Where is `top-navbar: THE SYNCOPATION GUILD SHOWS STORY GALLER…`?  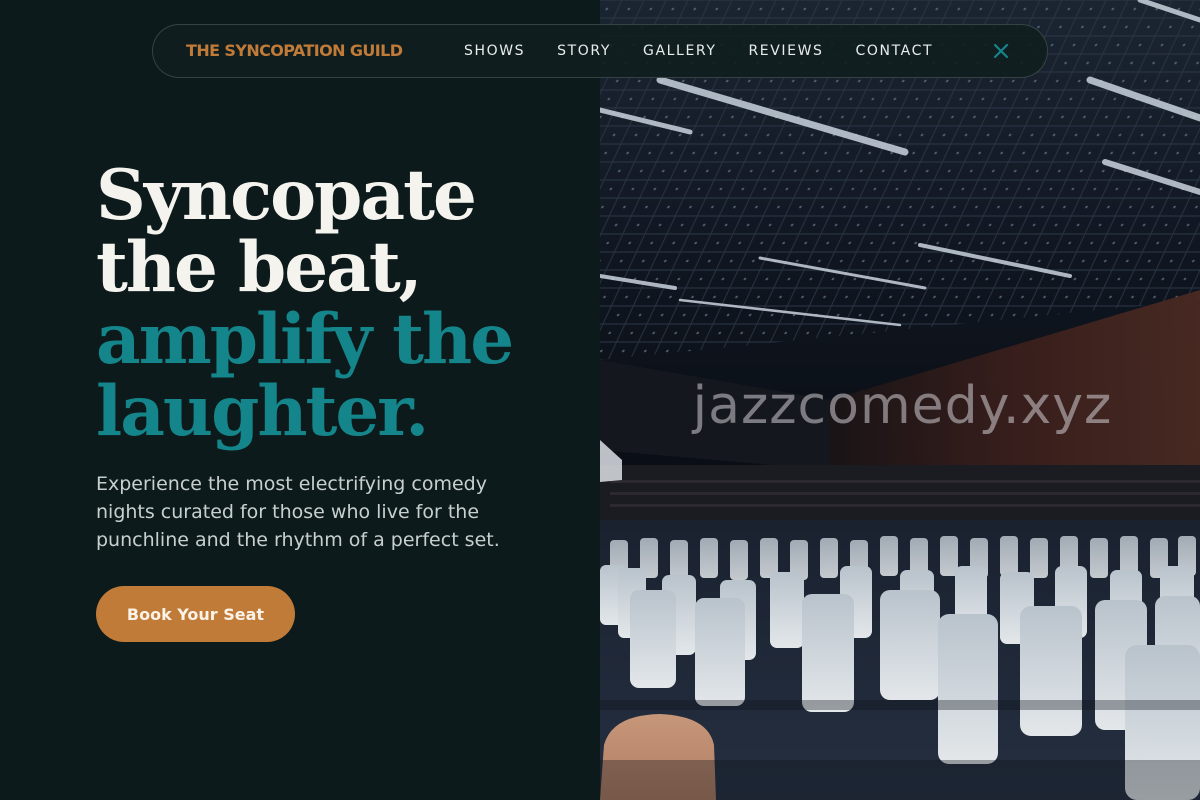
top-navbar: THE SYNCOPATION GUILD SHOWS STORY GALLER… is located at coordinates (600, 51).